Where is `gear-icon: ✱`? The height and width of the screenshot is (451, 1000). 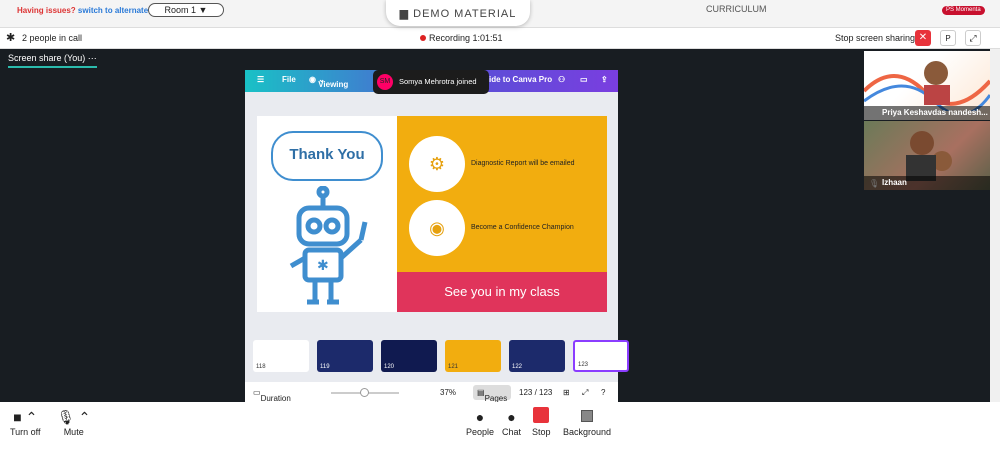 gear-icon: ✱ is located at coordinates (10, 37).